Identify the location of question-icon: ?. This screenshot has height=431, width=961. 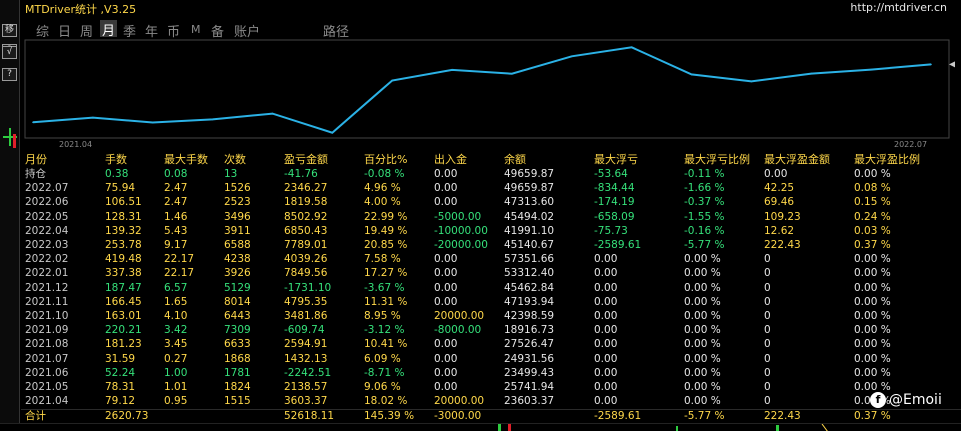
(9, 74).